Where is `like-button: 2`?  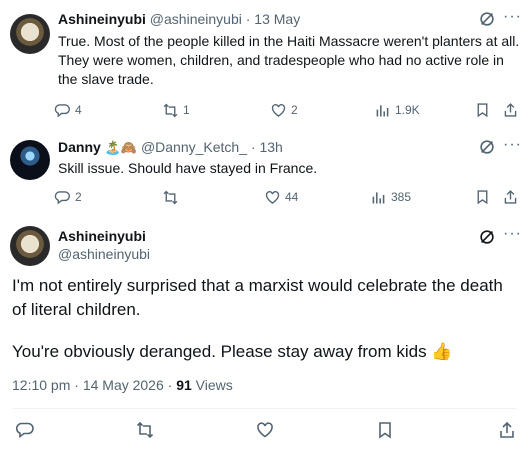 like-button: 2 is located at coordinates (284, 110).